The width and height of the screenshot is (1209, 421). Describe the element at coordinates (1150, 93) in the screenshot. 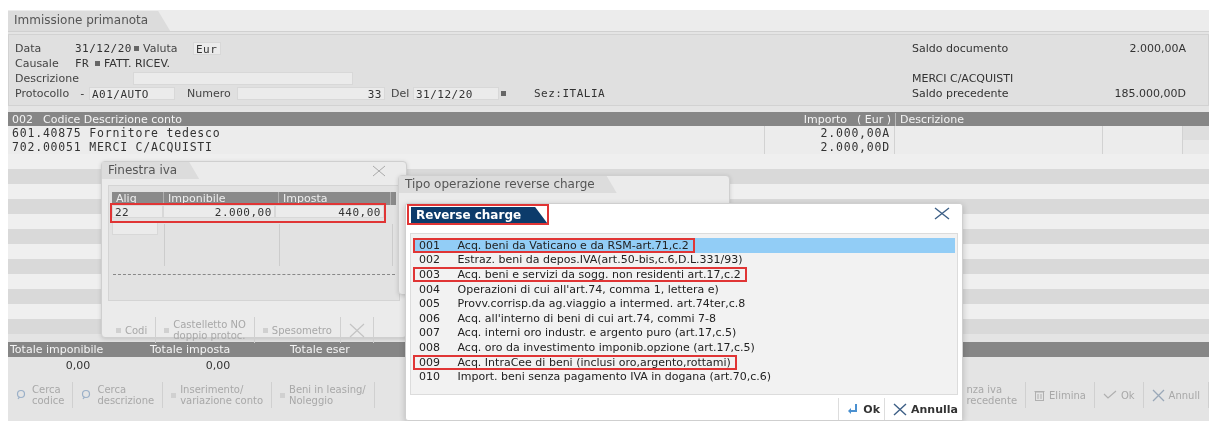

I see `balance-value: 185.000,00D` at that location.